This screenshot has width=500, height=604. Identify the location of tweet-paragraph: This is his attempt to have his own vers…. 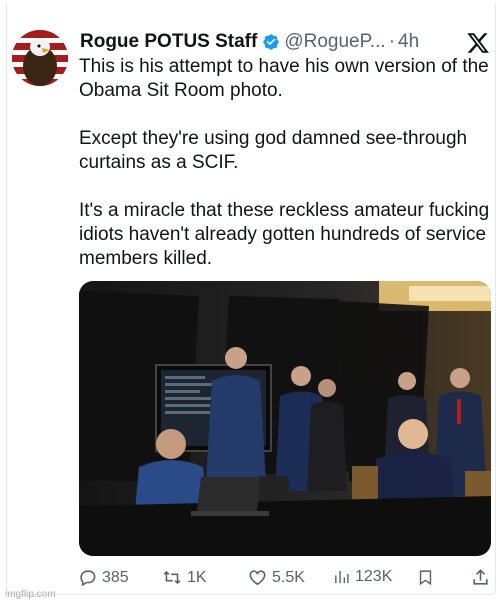
(284, 78).